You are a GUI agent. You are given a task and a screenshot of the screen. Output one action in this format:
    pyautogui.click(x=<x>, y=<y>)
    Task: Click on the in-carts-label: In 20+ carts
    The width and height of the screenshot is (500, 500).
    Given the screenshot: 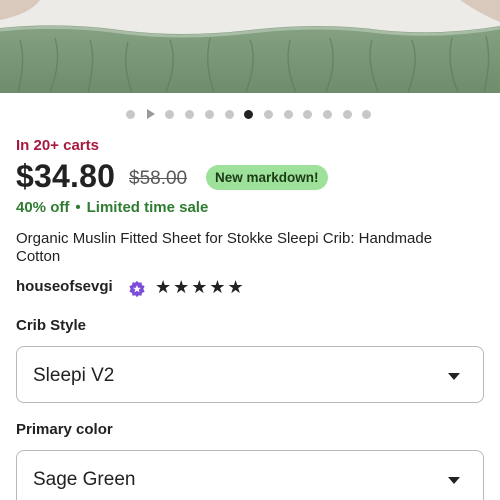 What is the action you would take?
    pyautogui.click(x=57, y=145)
    